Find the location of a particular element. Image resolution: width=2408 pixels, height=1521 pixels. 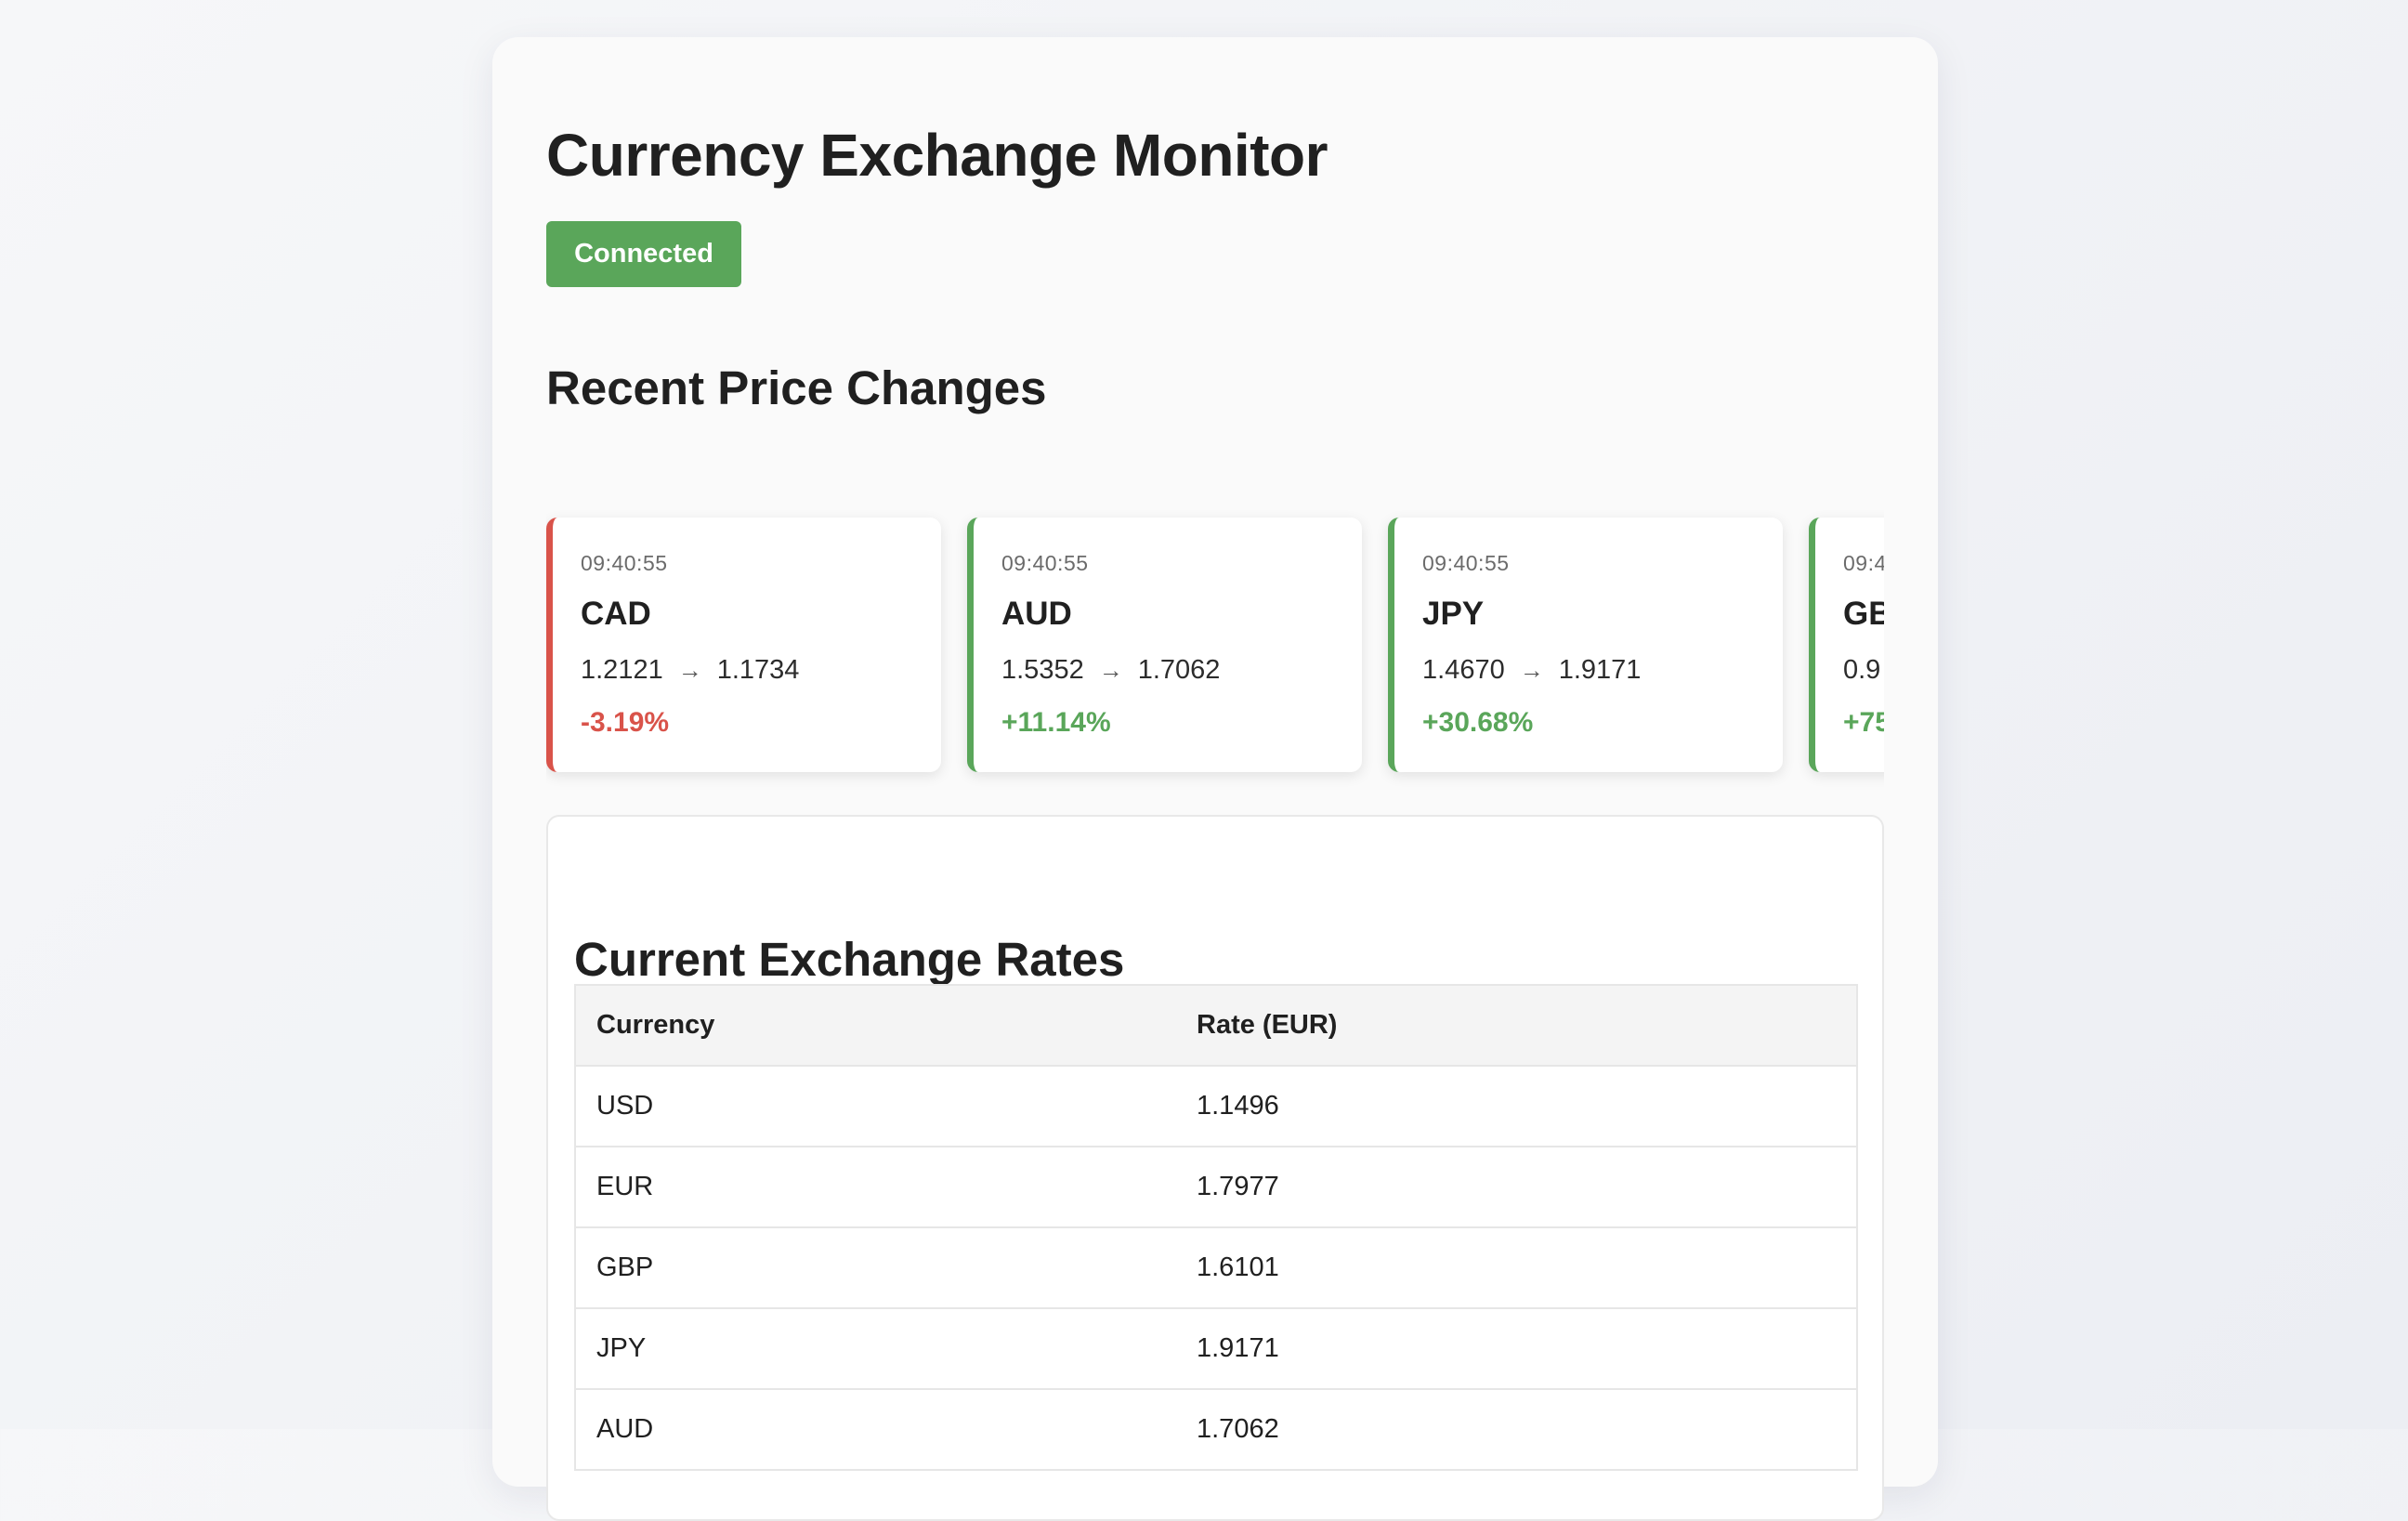

table-row: EUR 1.7977 is located at coordinates (1216, 1187).